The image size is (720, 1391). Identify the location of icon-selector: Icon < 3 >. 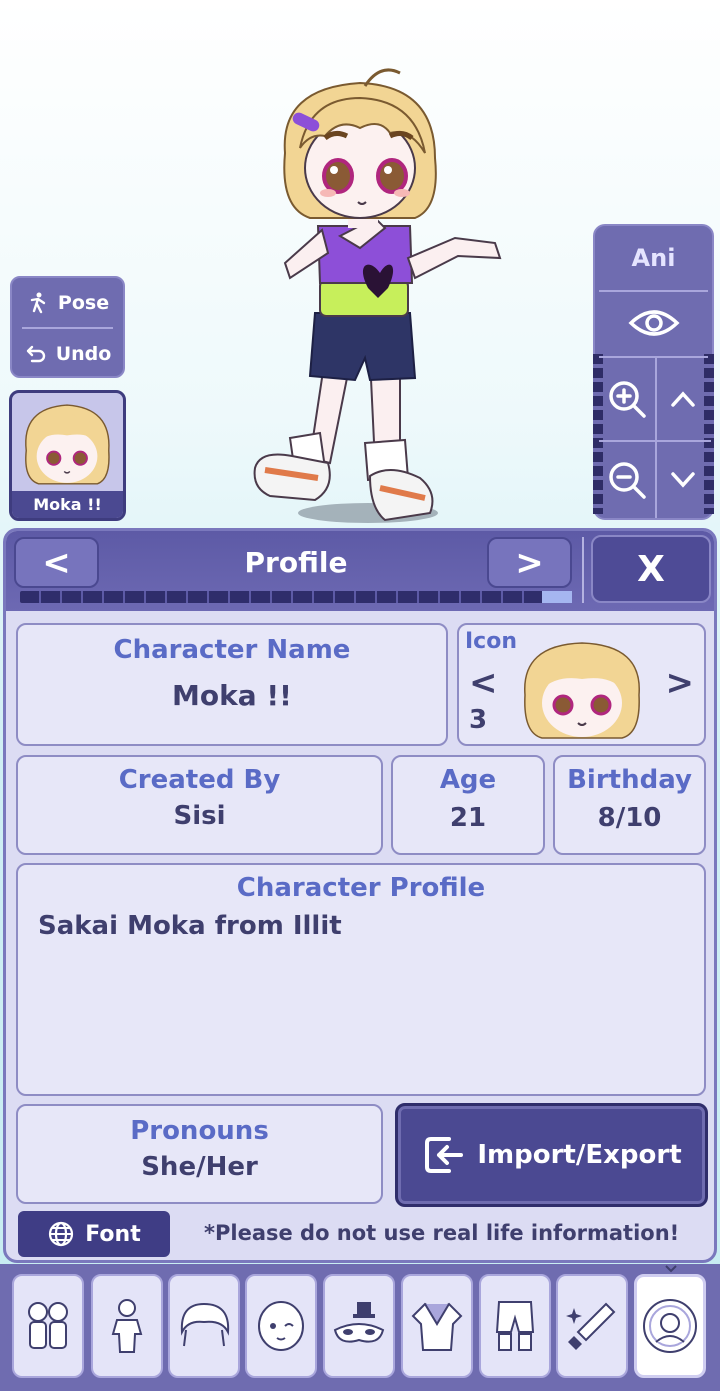
(581, 684).